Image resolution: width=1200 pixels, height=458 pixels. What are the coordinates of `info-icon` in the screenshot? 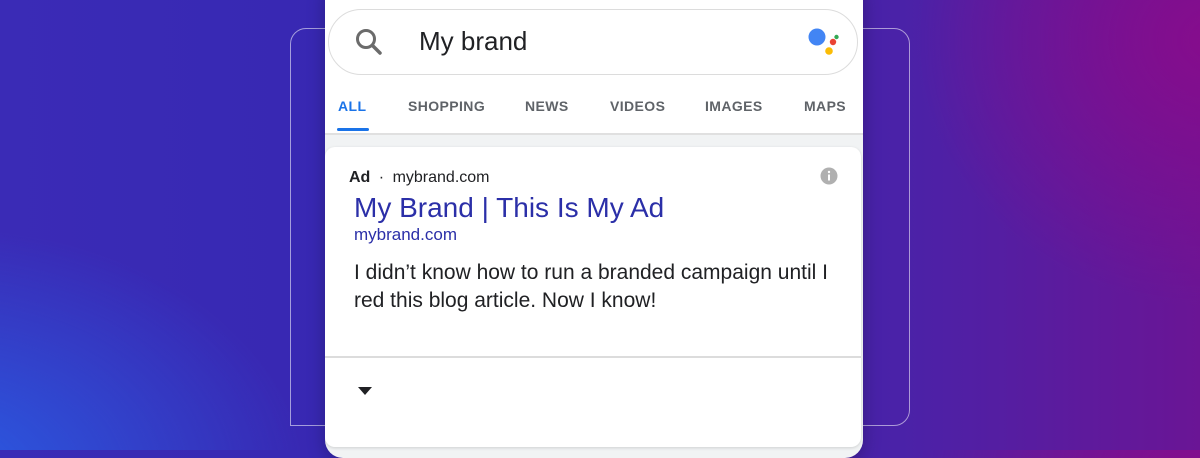 It's located at (829, 176).